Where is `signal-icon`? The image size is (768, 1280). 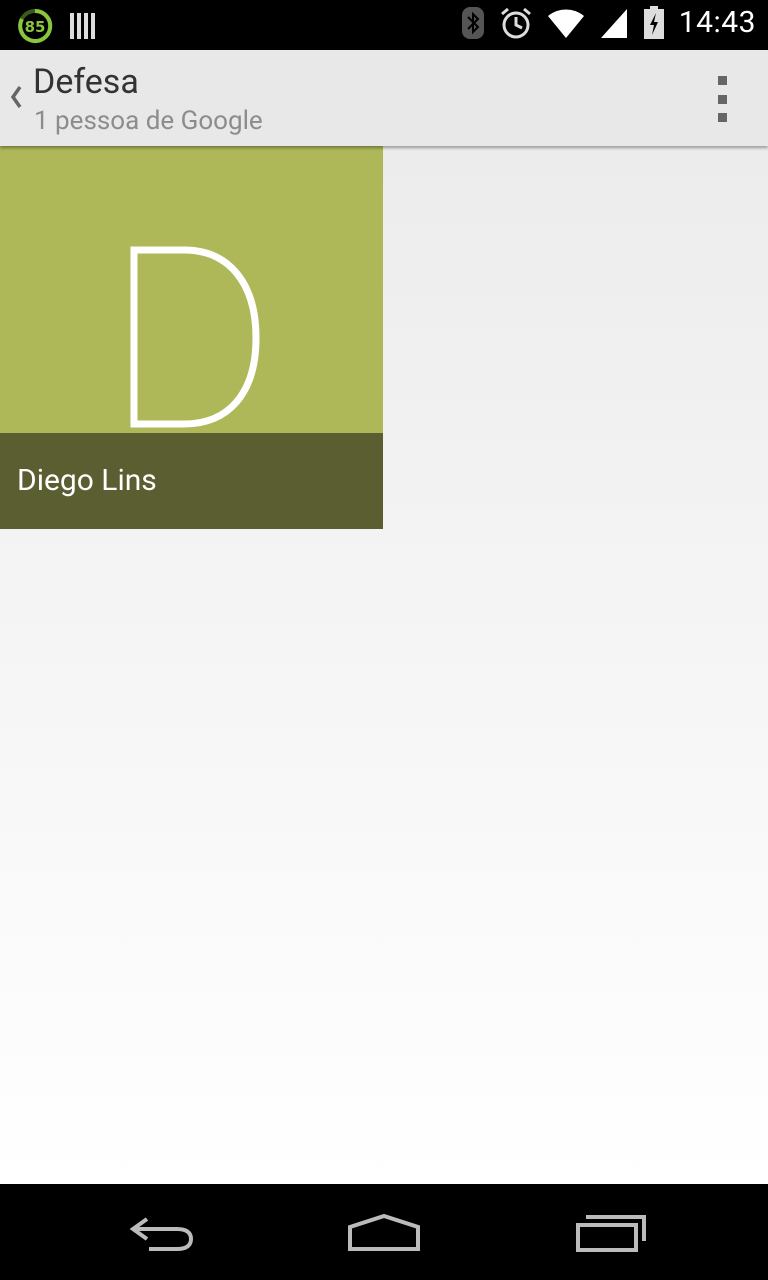 signal-icon is located at coordinates (614, 23).